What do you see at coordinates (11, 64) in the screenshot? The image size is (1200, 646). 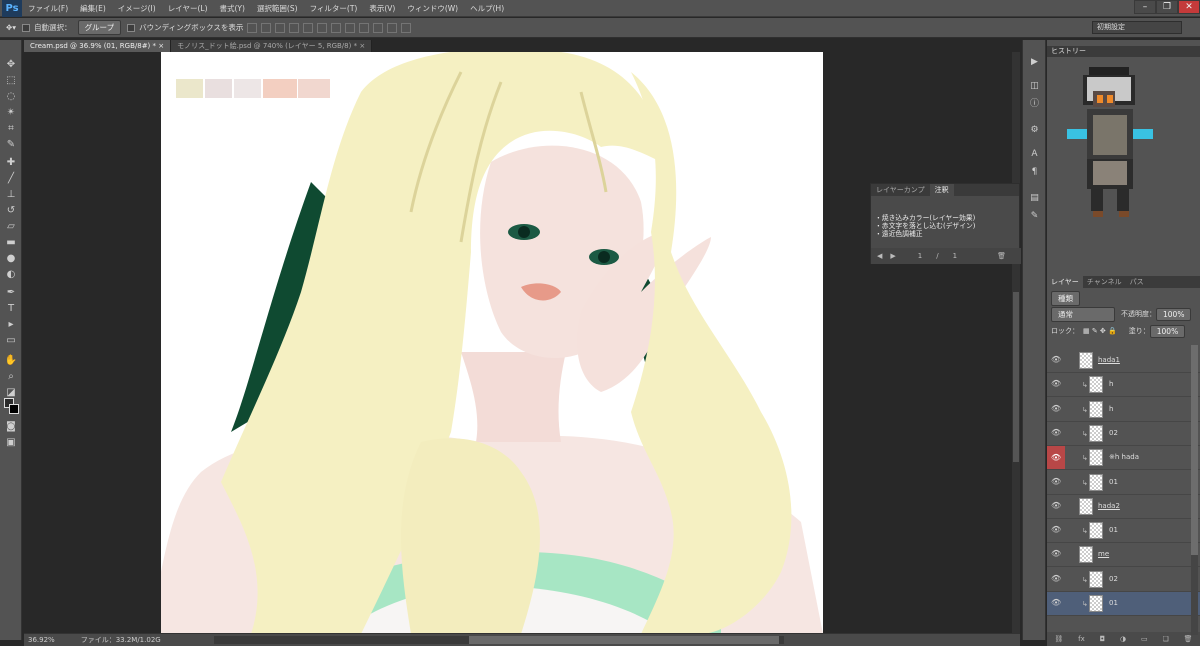 I see `move-tool-icon: ✥` at bounding box center [11, 64].